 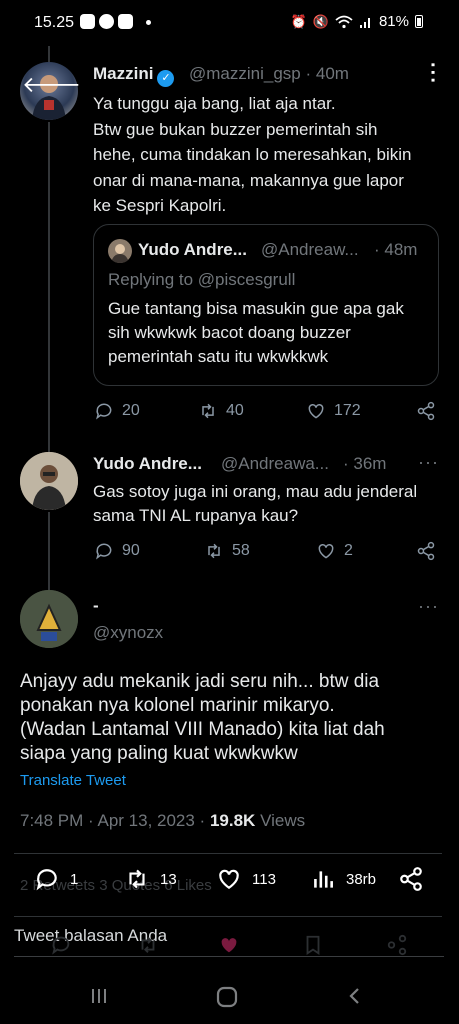 What do you see at coordinates (323, 879) in the screenshot?
I see `analytics-icon` at bounding box center [323, 879].